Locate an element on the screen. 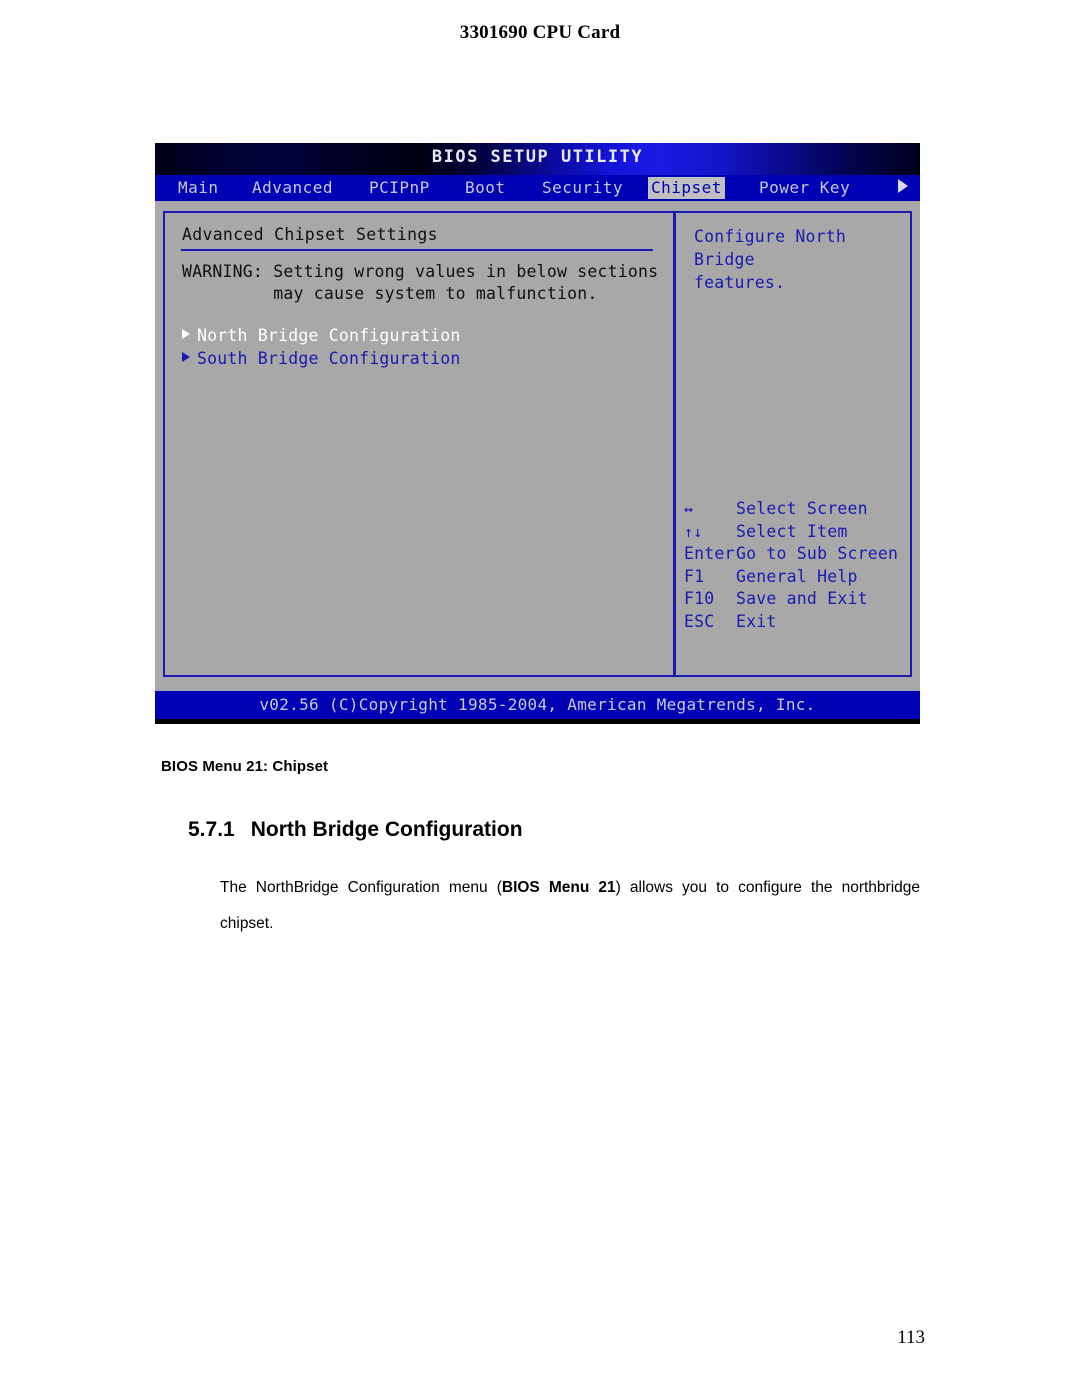  key-legend-row: Enter Go to Sub Screen is located at coordinates (801, 554).